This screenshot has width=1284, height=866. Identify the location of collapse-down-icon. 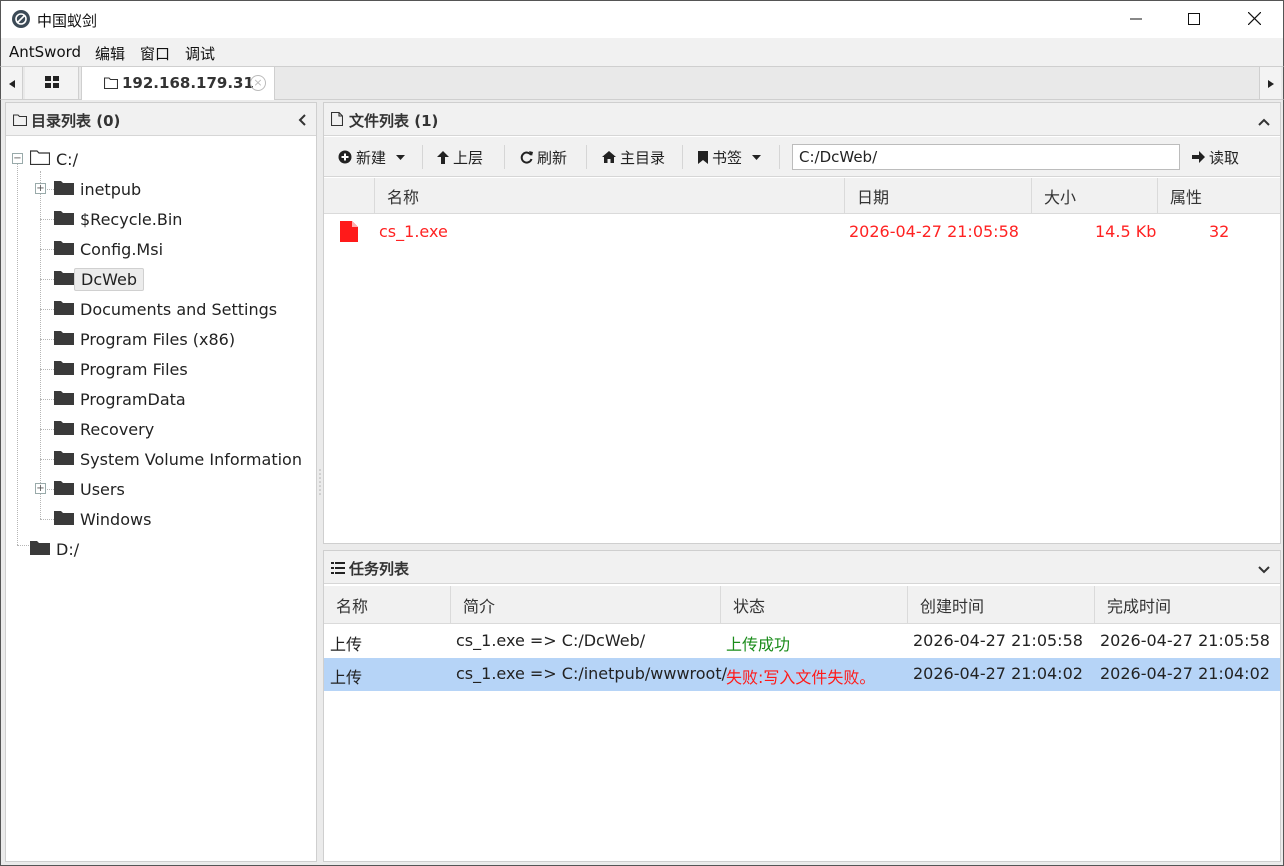
(1264, 569).